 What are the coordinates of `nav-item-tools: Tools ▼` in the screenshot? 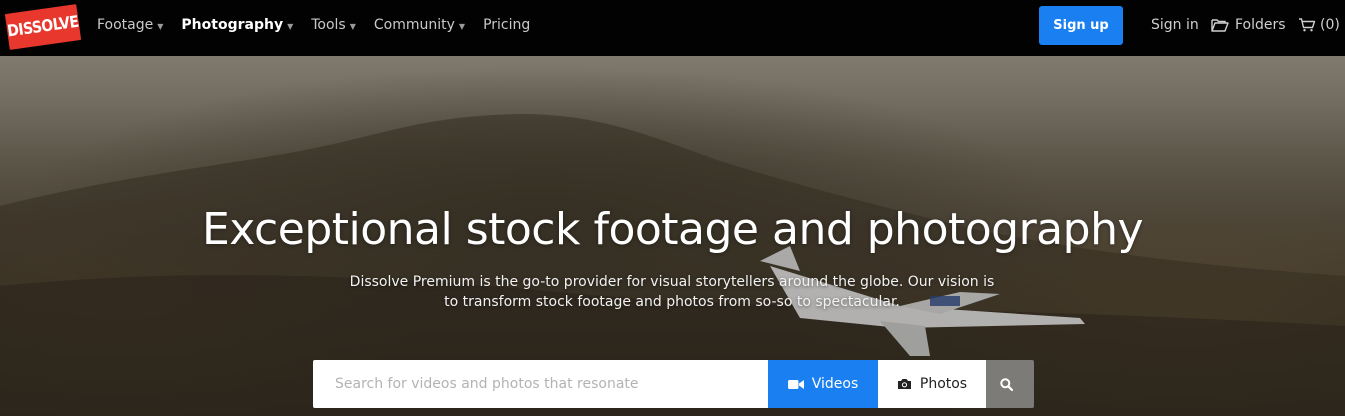 It's located at (333, 25).